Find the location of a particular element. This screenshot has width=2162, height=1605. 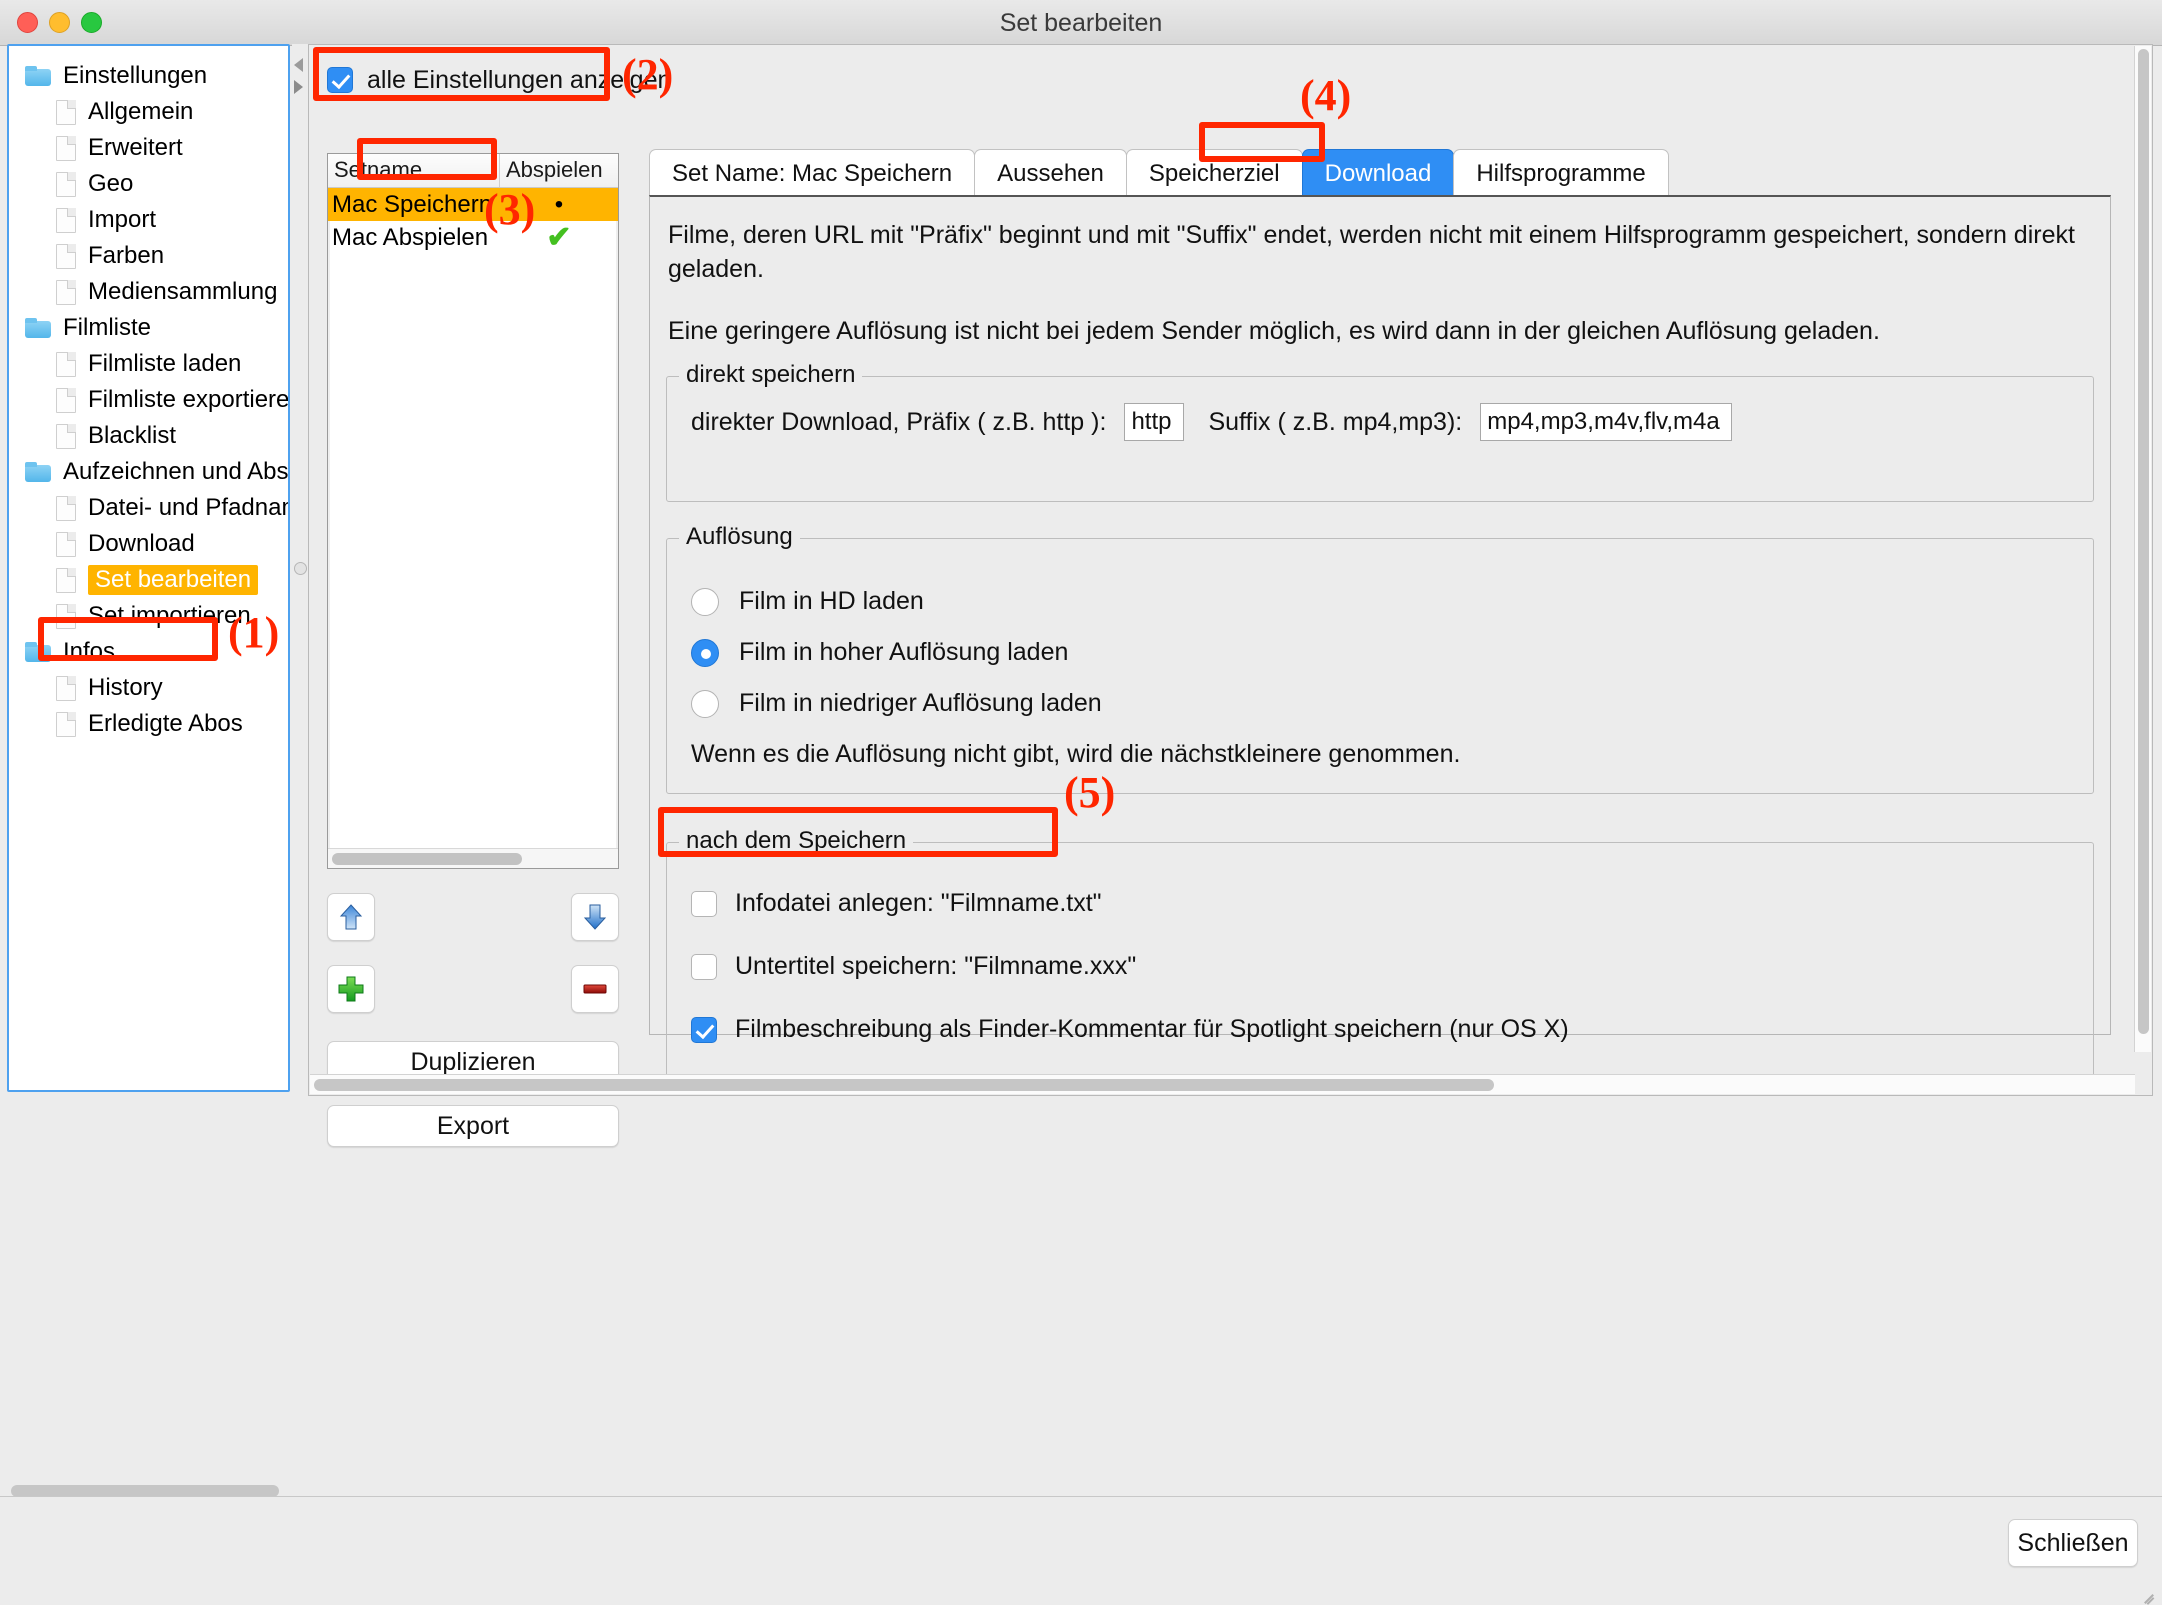

radio-high-icon is located at coordinates (705, 652).